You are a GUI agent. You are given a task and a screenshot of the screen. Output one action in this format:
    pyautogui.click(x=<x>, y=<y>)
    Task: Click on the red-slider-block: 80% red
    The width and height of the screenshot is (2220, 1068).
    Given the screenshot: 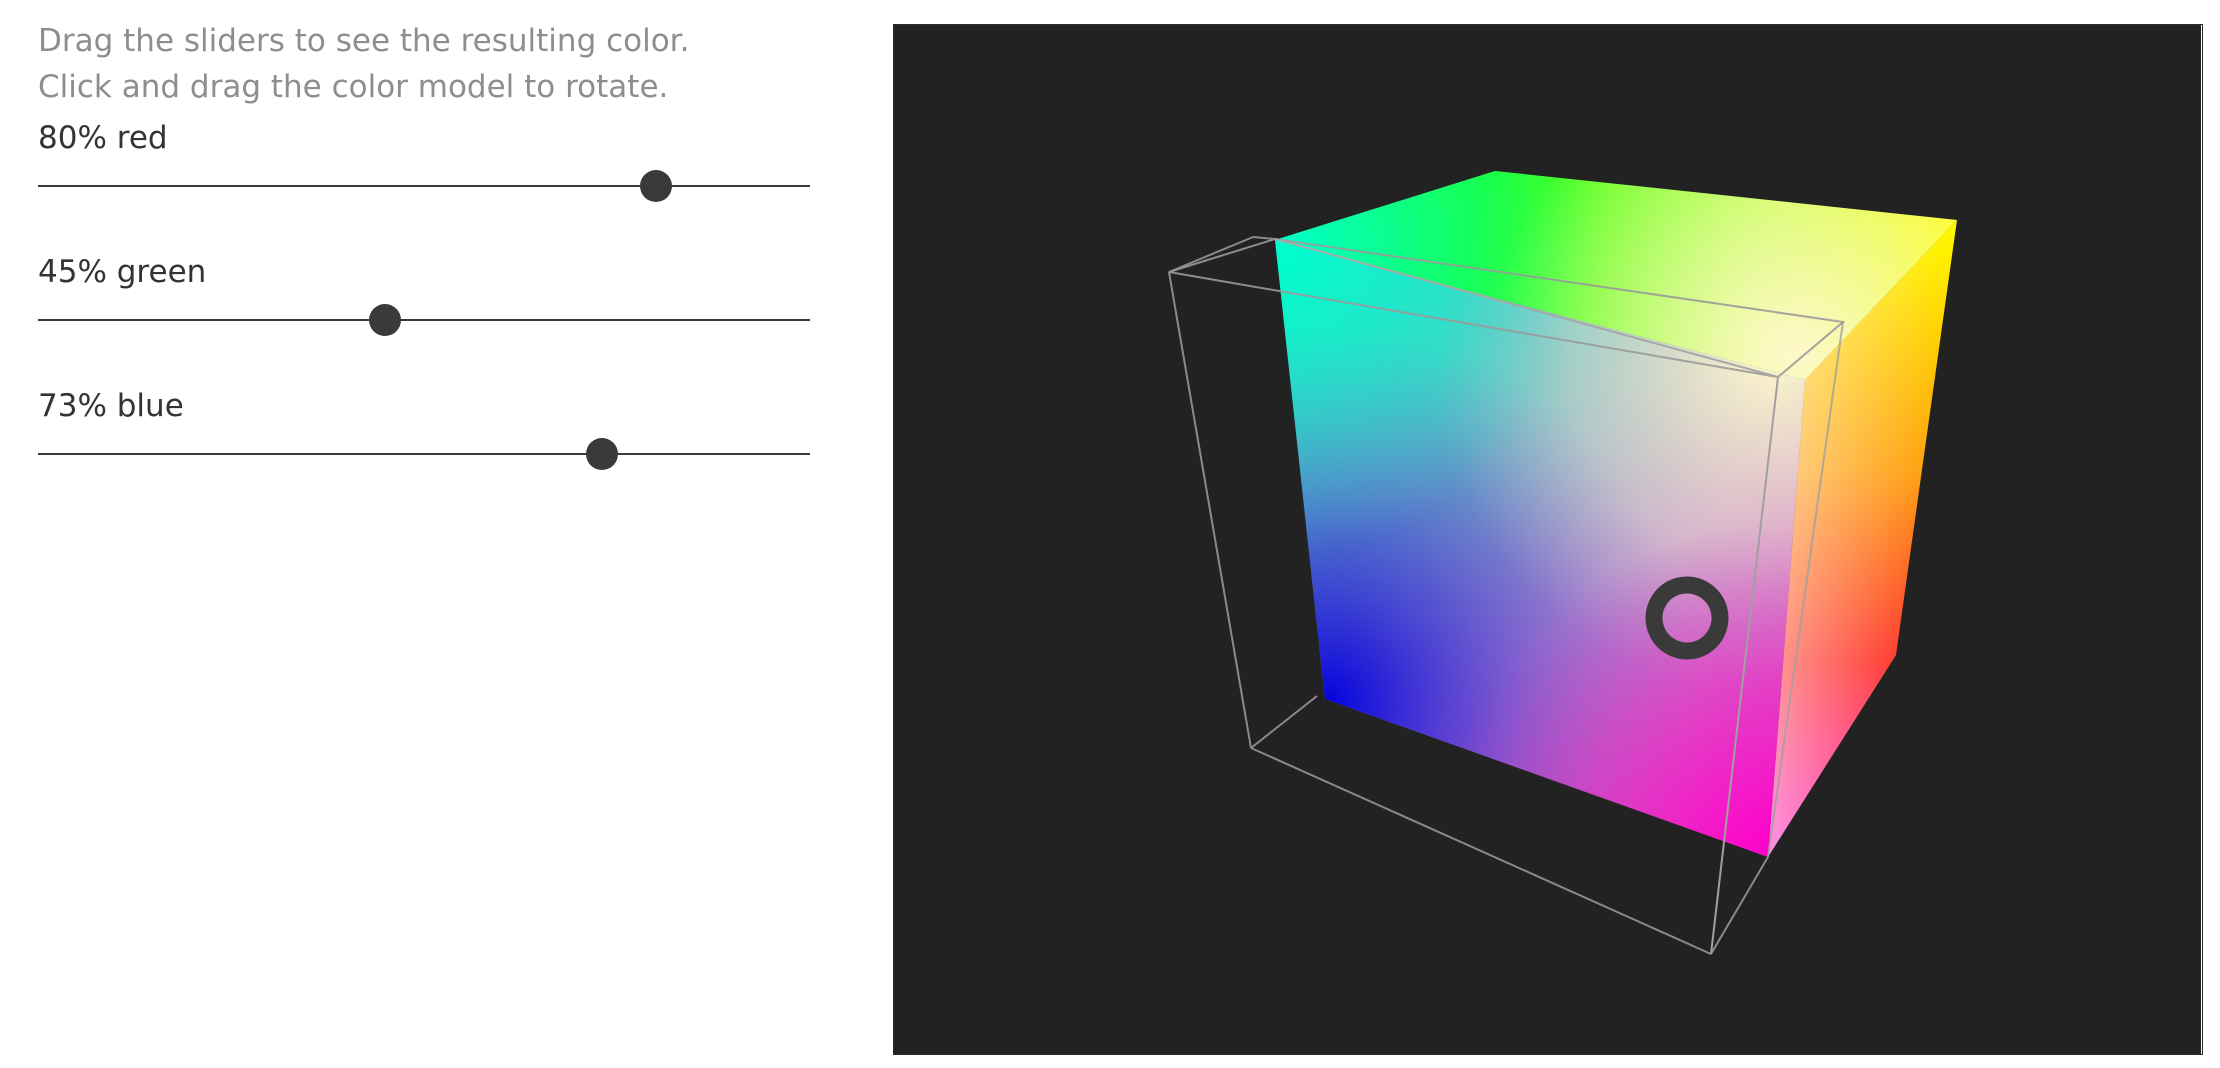 What is the action you would take?
    pyautogui.click(x=424, y=183)
    